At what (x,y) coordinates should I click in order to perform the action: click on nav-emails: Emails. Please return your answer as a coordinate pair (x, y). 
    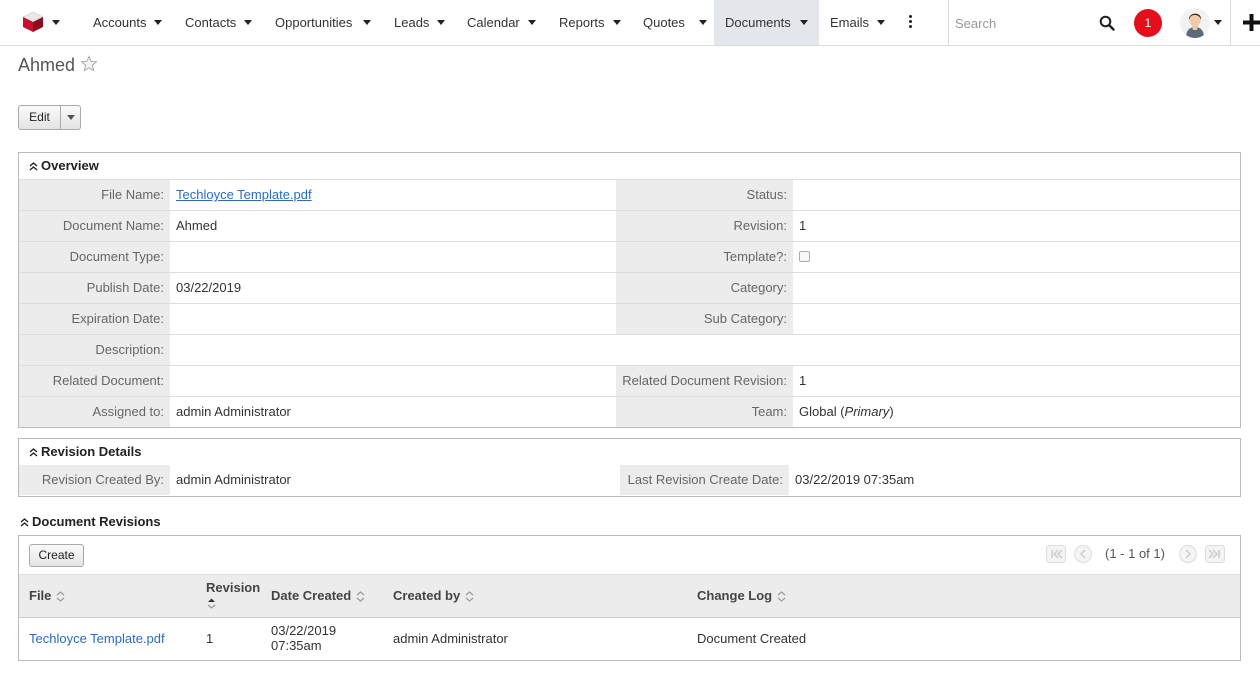
    Looking at the image, I should click on (861, 22).